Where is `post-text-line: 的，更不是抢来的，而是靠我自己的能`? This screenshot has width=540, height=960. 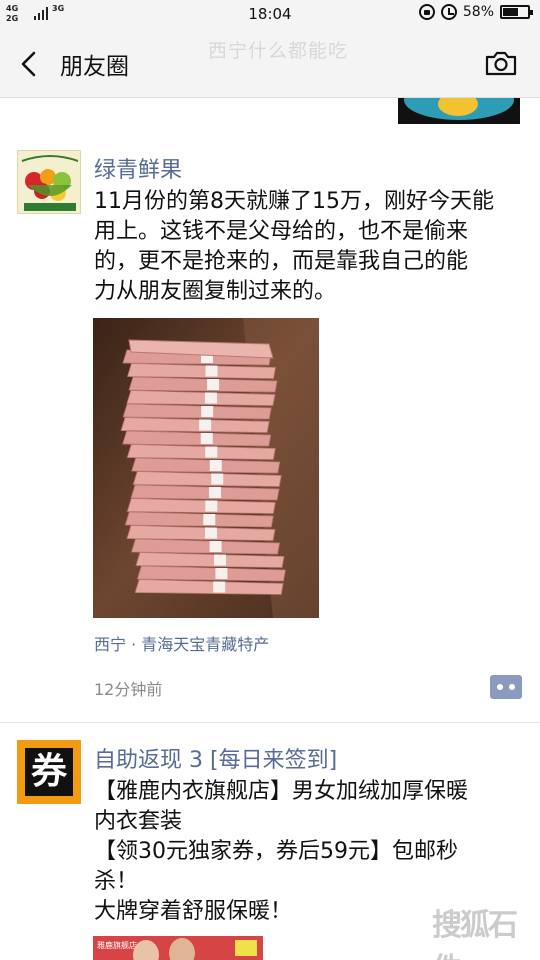 post-text-line: 的，更不是抢来的，而是靠我自己的能 is located at coordinates (281, 261).